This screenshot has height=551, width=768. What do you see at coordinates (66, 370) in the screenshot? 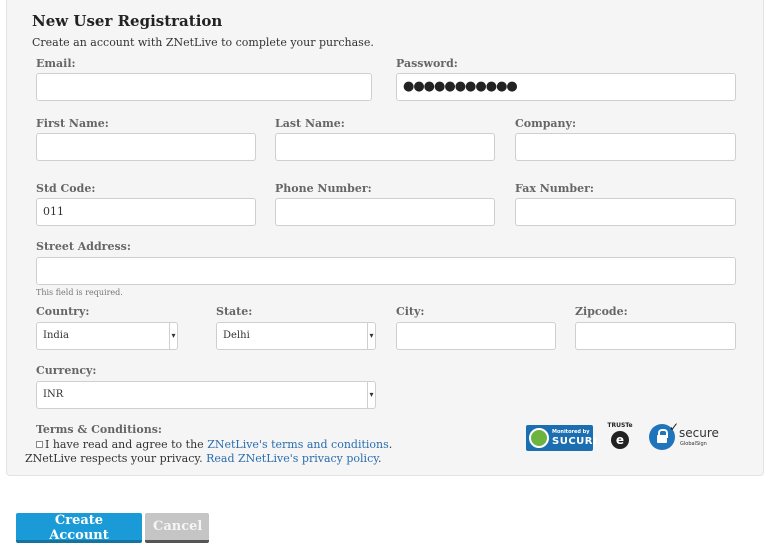
I see `currency-label: Currency:` at bounding box center [66, 370].